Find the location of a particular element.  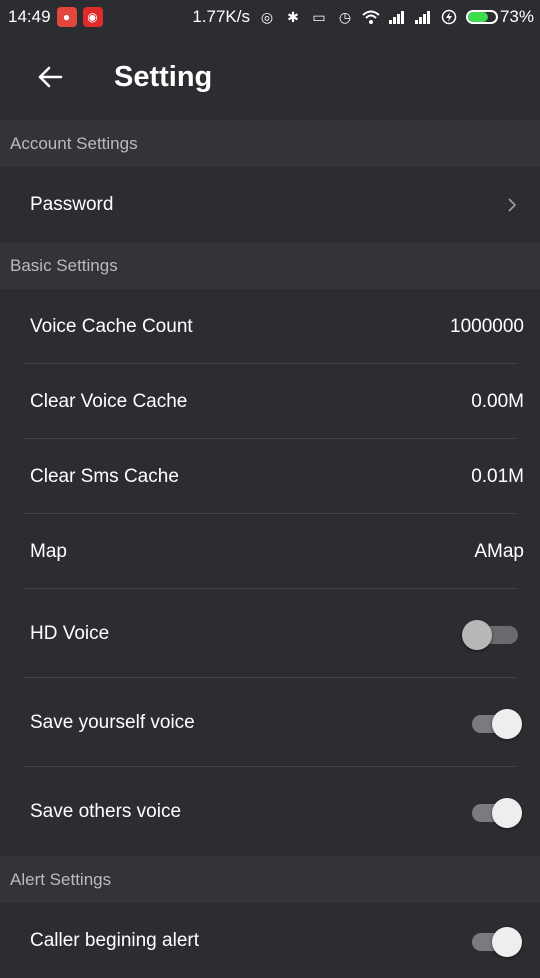

app-bar: Setting is located at coordinates (270, 77).